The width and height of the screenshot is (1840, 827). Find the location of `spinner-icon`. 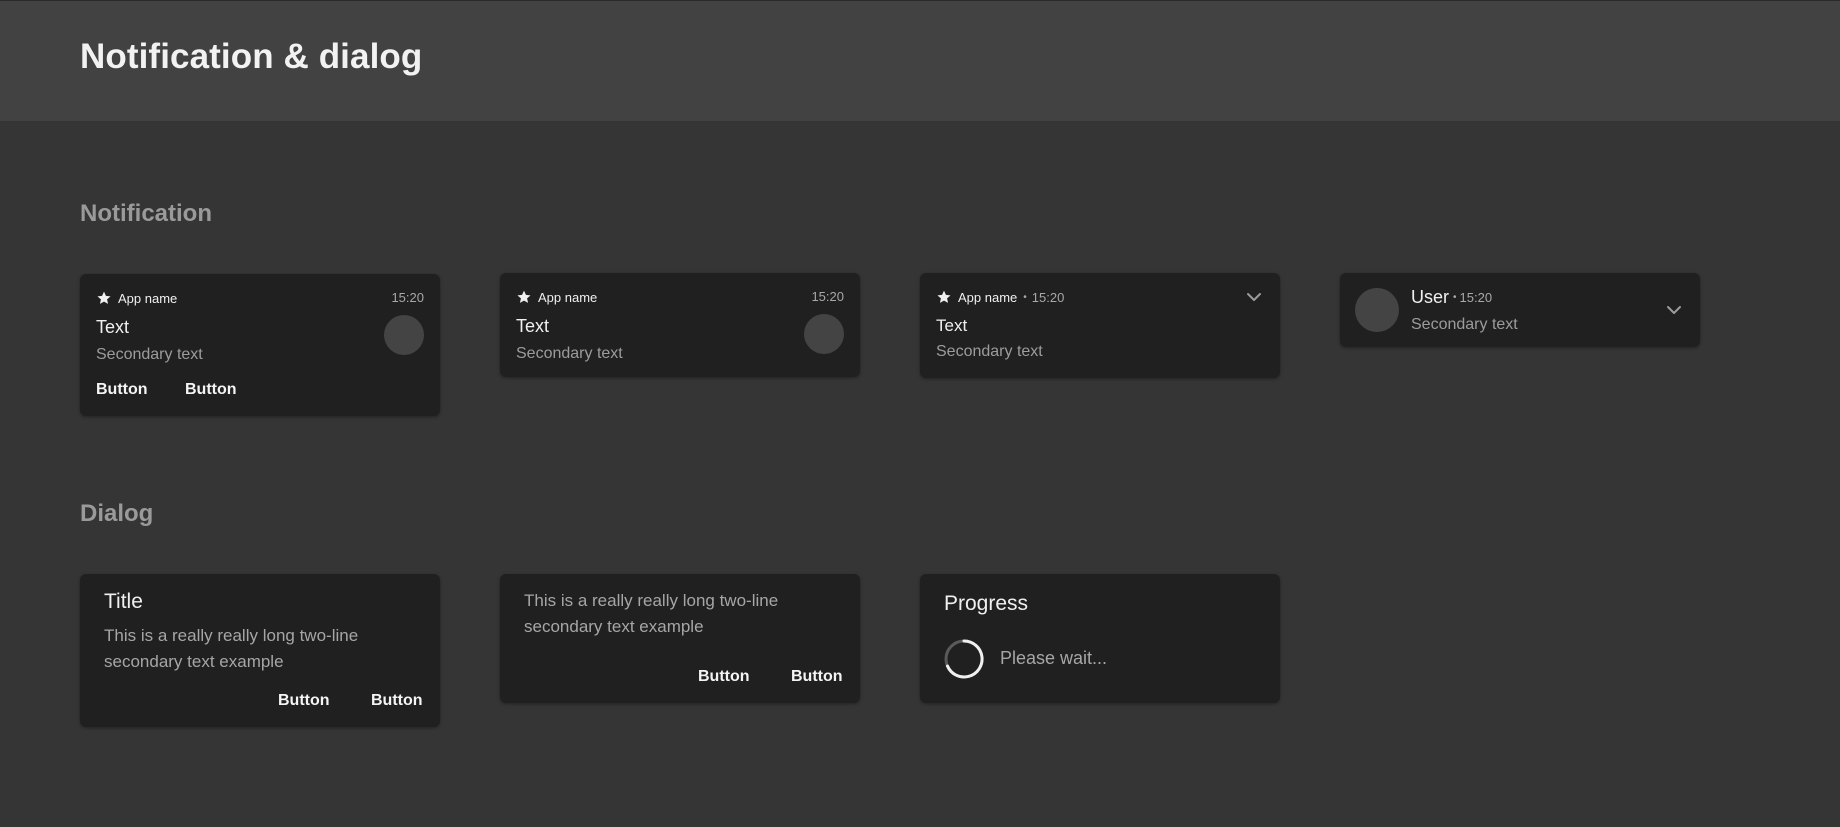

spinner-icon is located at coordinates (964, 659).